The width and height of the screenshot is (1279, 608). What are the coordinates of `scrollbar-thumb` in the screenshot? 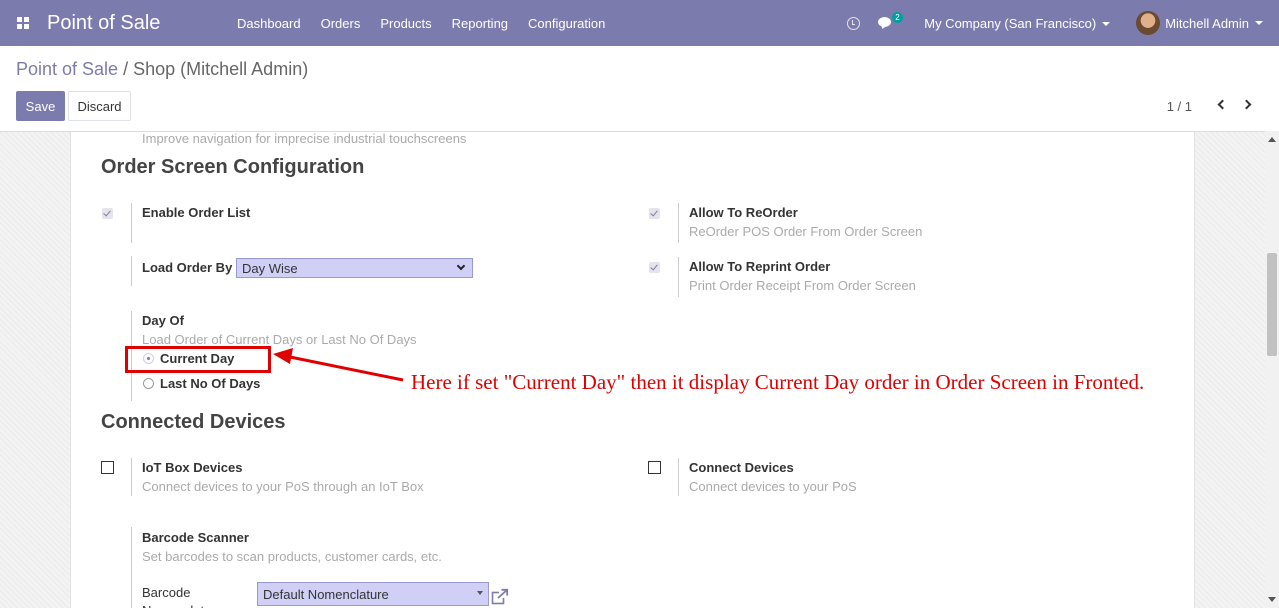 It's located at (1272, 304).